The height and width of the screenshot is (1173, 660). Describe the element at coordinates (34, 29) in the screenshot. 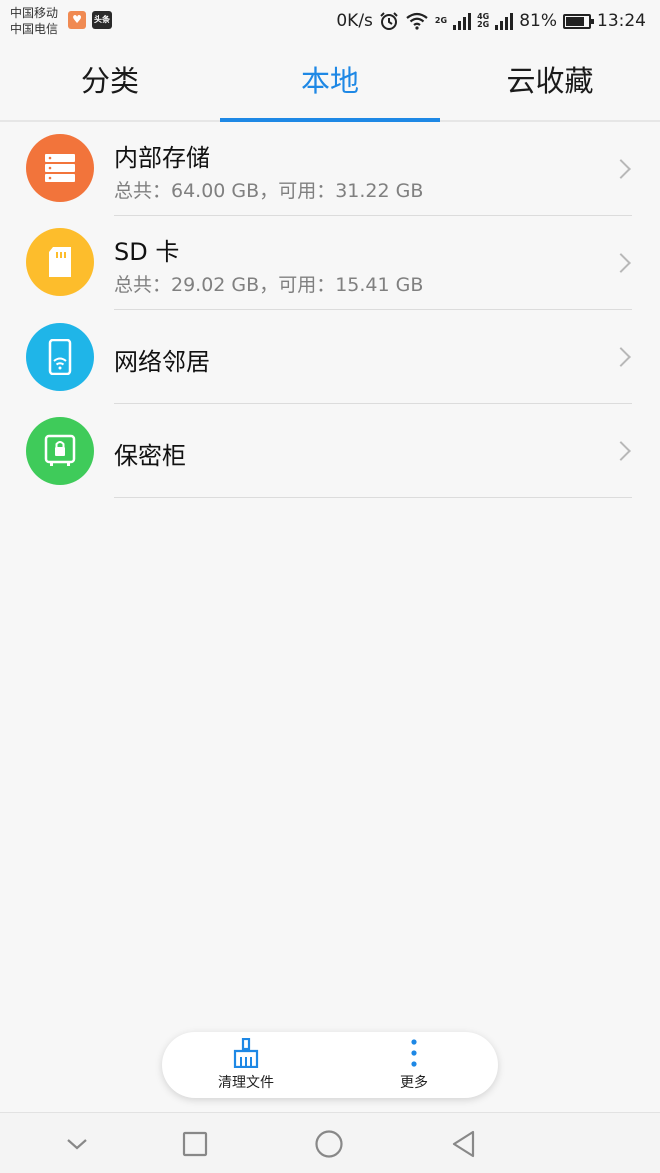

I see `carrier-2: 中国电信` at that location.